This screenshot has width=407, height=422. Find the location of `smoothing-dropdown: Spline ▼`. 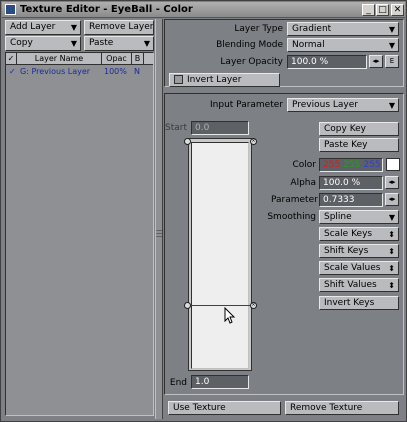

smoothing-dropdown: Spline ▼ is located at coordinates (359, 217).